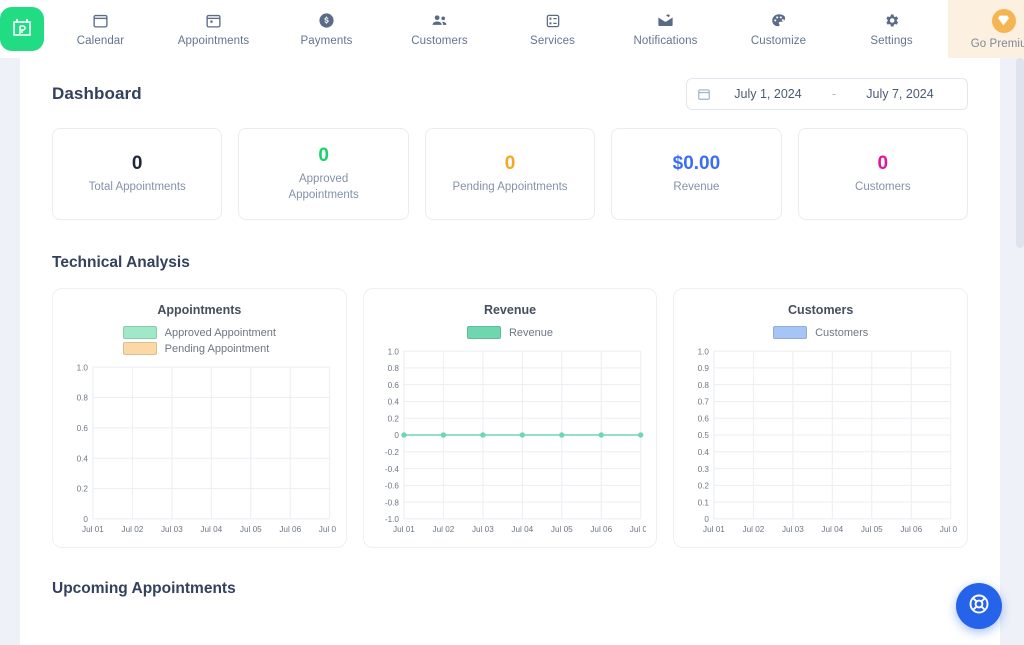 The height and width of the screenshot is (645, 1024). I want to click on stat-card-approved-appointments: 0 Approved Appointments, so click(323, 174).